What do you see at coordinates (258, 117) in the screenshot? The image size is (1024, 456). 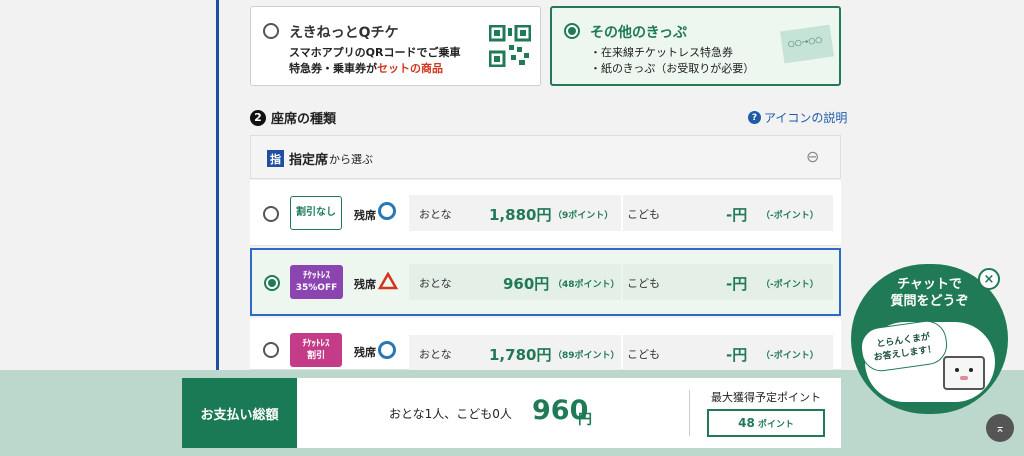 I see `step-number-badge: 2` at bounding box center [258, 117].